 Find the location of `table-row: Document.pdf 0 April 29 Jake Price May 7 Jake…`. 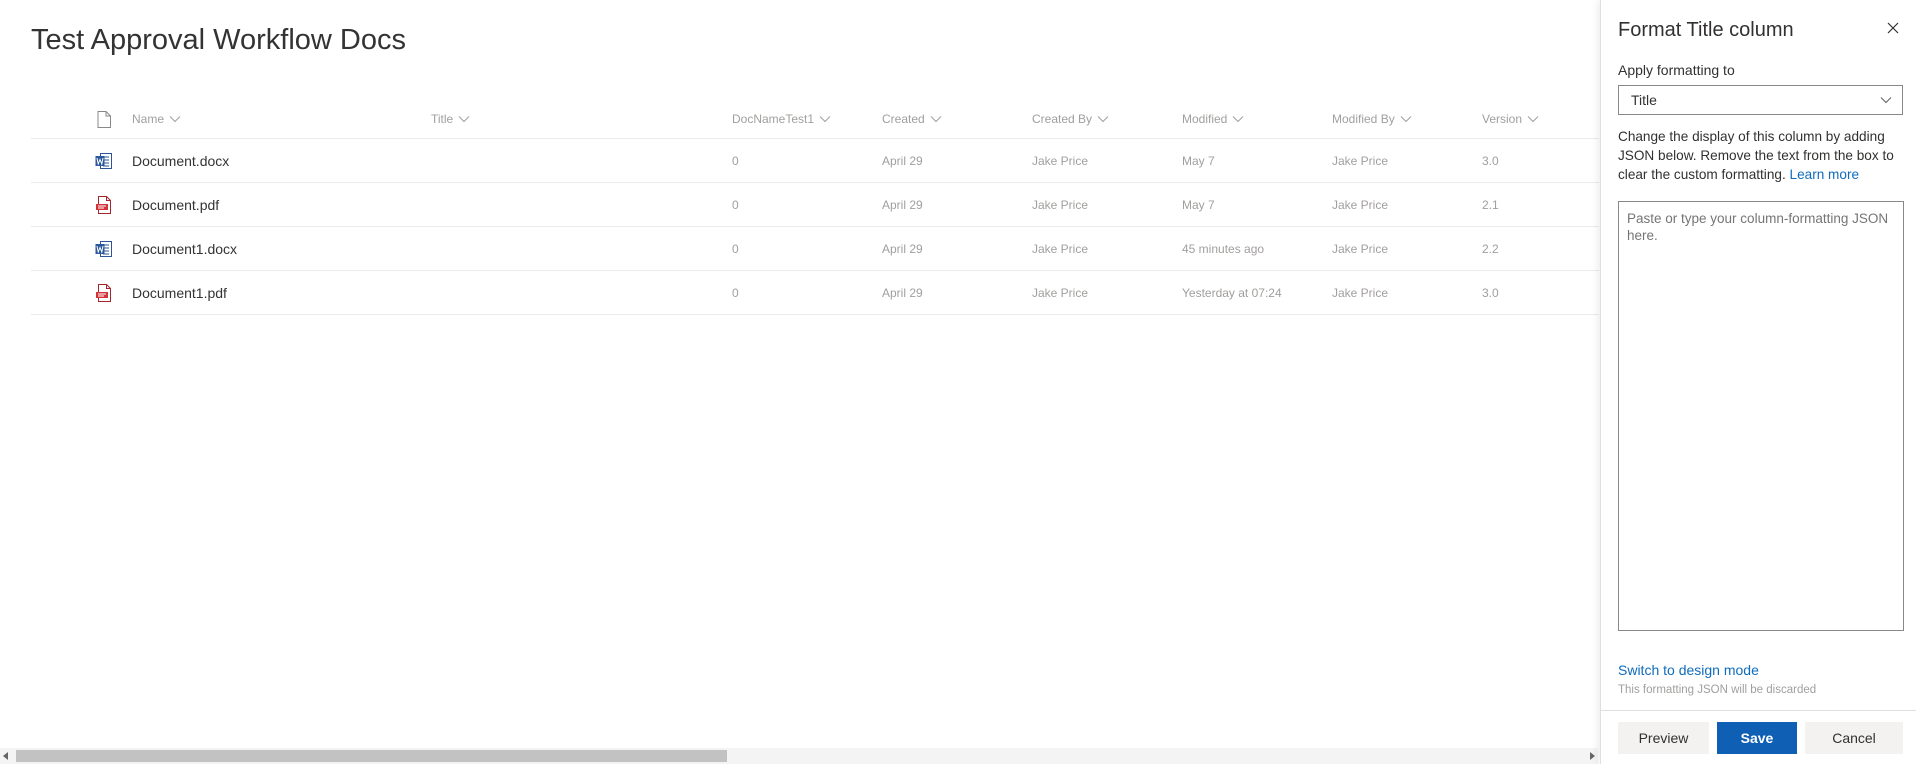

table-row: Document.pdf 0 April 29 Jake Price May 7 Jake… is located at coordinates (815, 205).